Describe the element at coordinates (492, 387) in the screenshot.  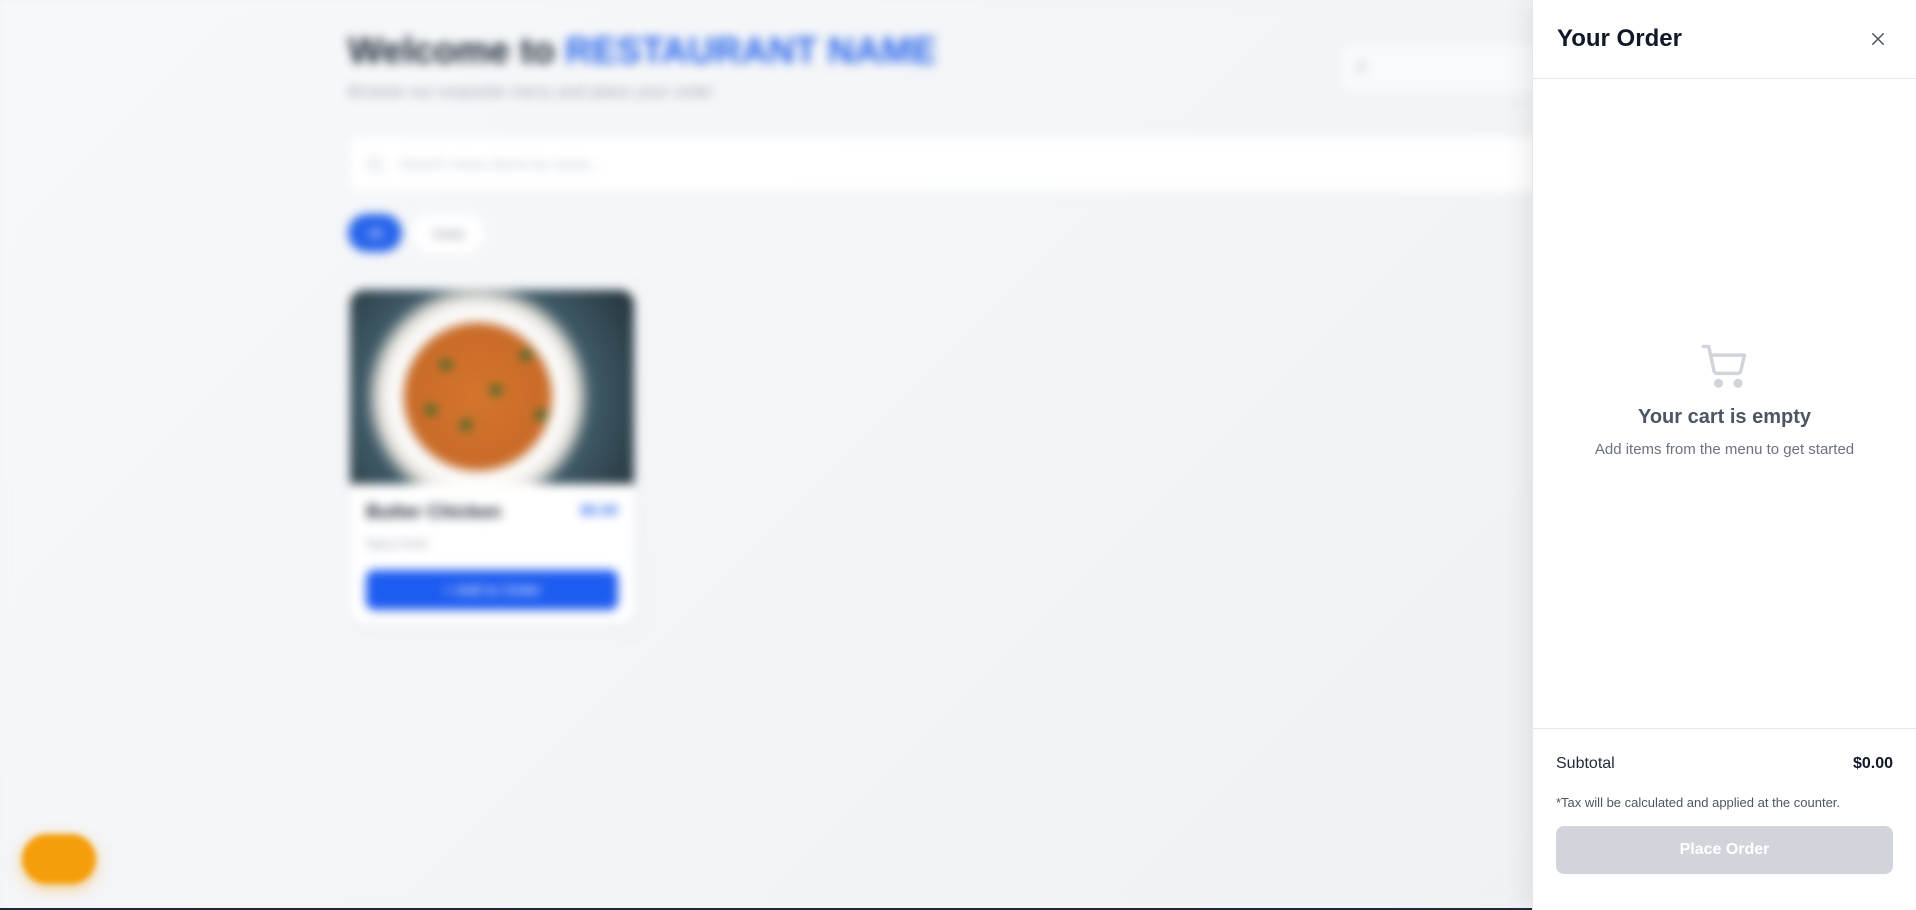
I see `food-image` at that location.